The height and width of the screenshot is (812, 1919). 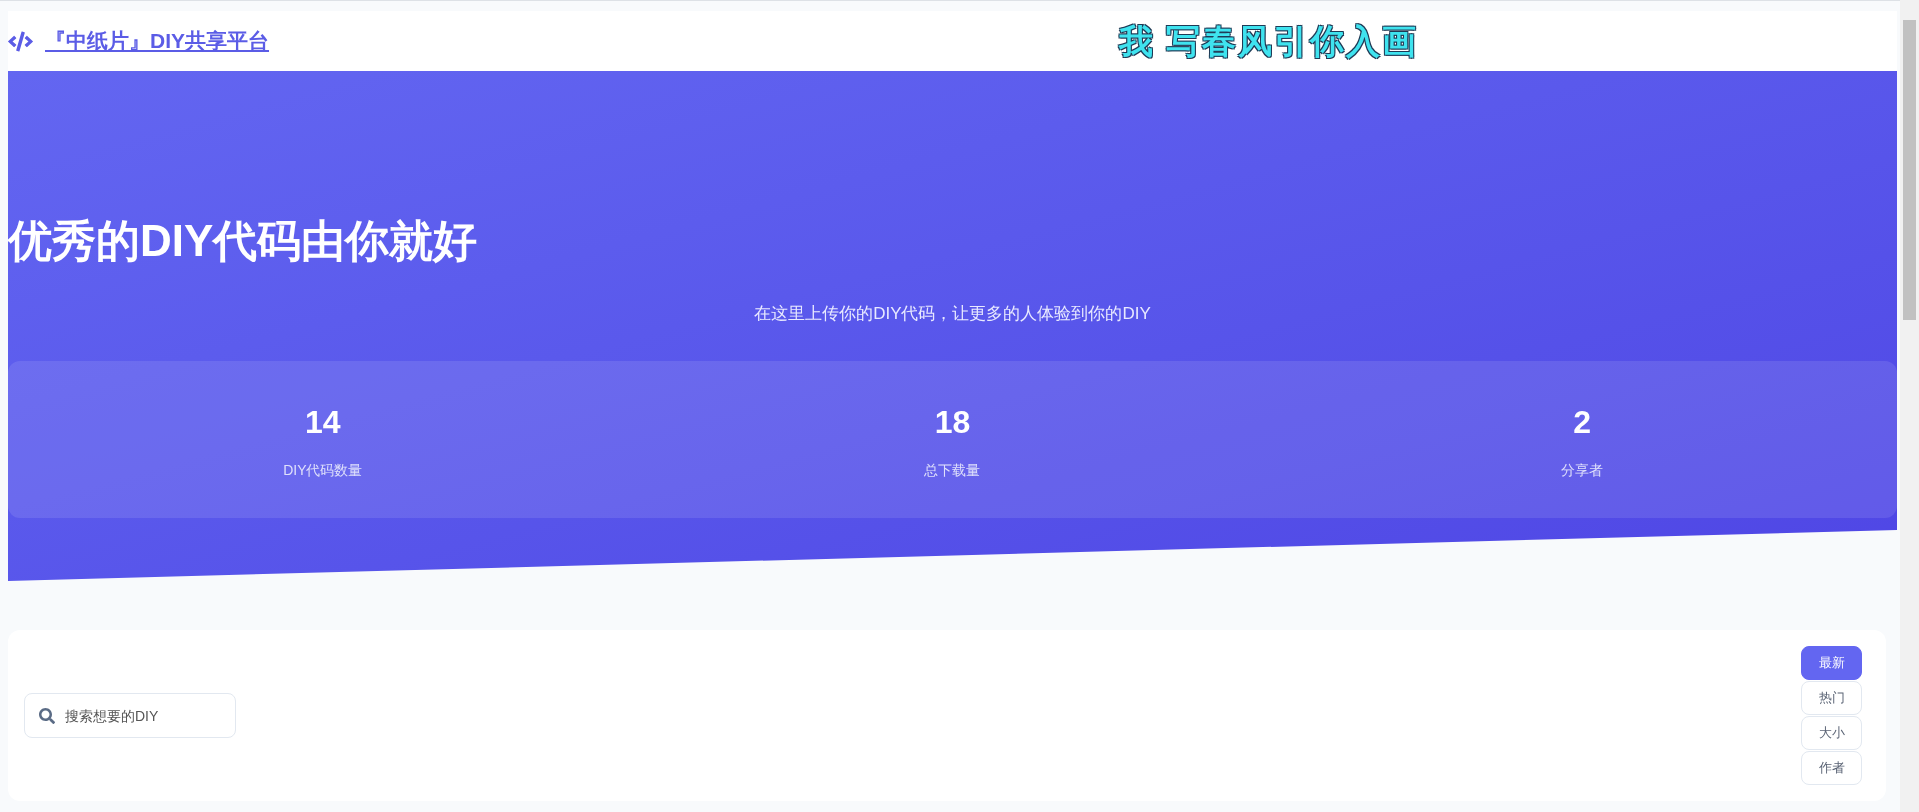 What do you see at coordinates (1831, 768) in the screenshot?
I see `sort-button: 作者` at bounding box center [1831, 768].